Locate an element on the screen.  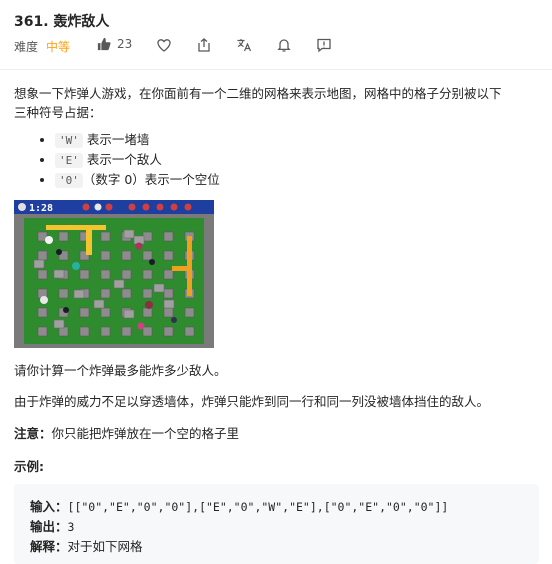
problem-title: 361. 轰炸敌人 is located at coordinates (62, 22).